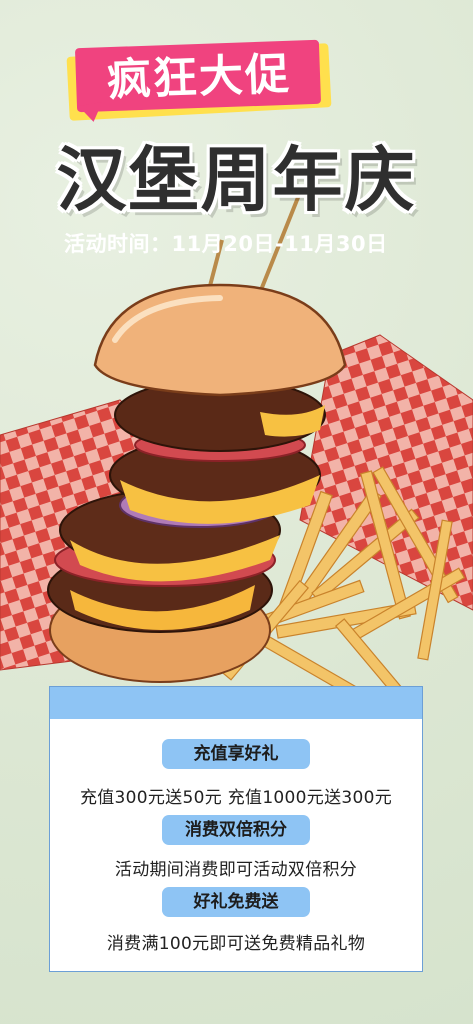 This screenshot has height=1024, width=473. I want to click on card-header-bar, so click(236, 703).